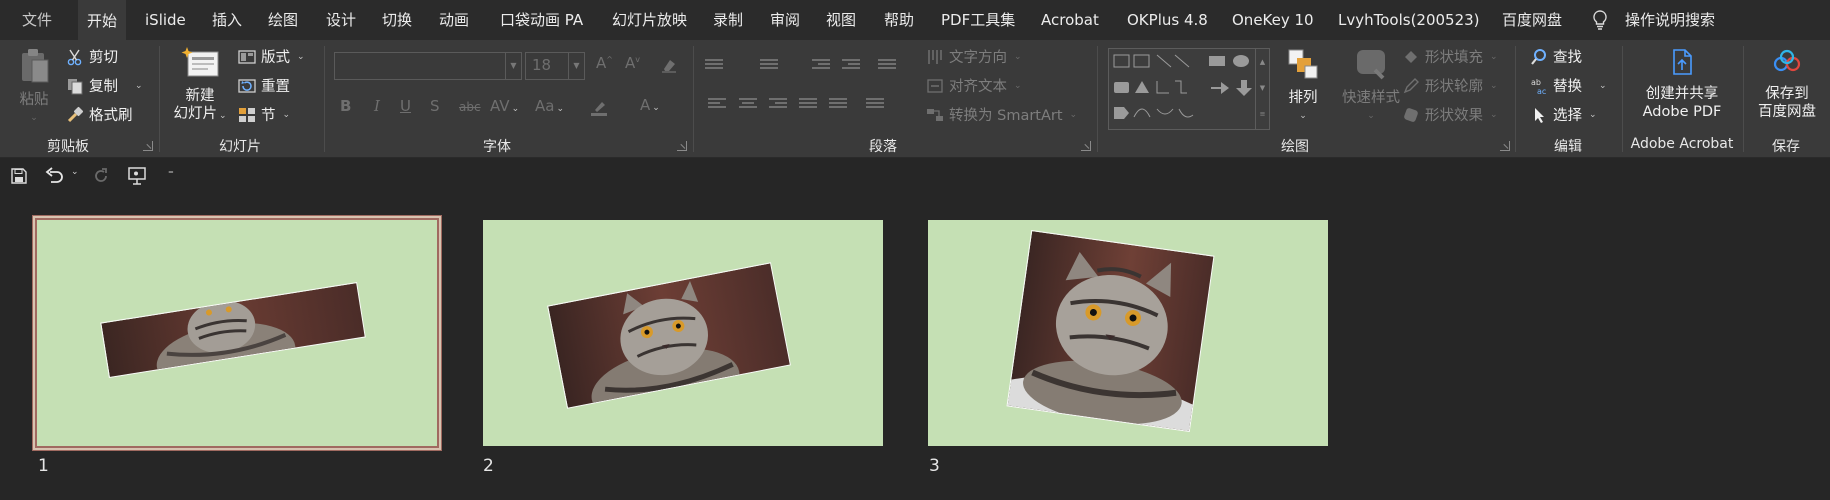 The width and height of the screenshot is (1830, 500). Describe the element at coordinates (604, 63) in the screenshot. I see `grow-font-icon: A^` at that location.